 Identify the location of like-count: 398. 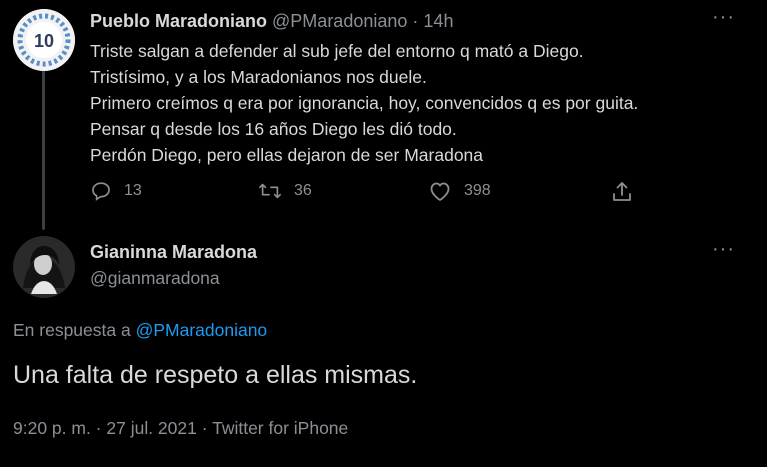
(477, 190).